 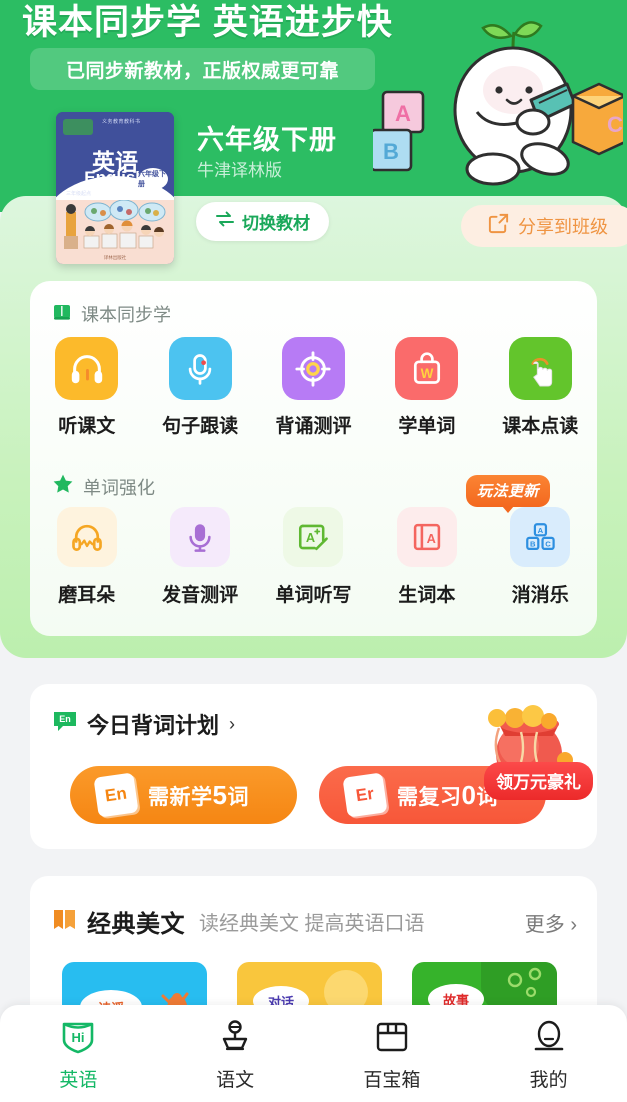 I want to click on tab-label: 百宝箱, so click(x=392, y=1080).